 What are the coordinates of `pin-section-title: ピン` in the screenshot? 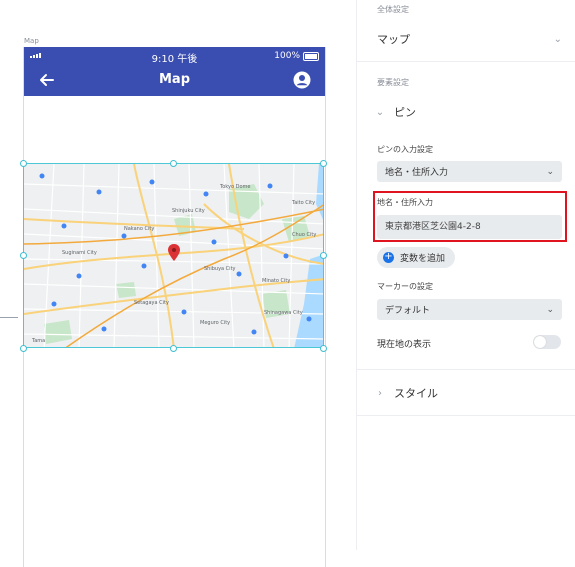 It's located at (405, 112).